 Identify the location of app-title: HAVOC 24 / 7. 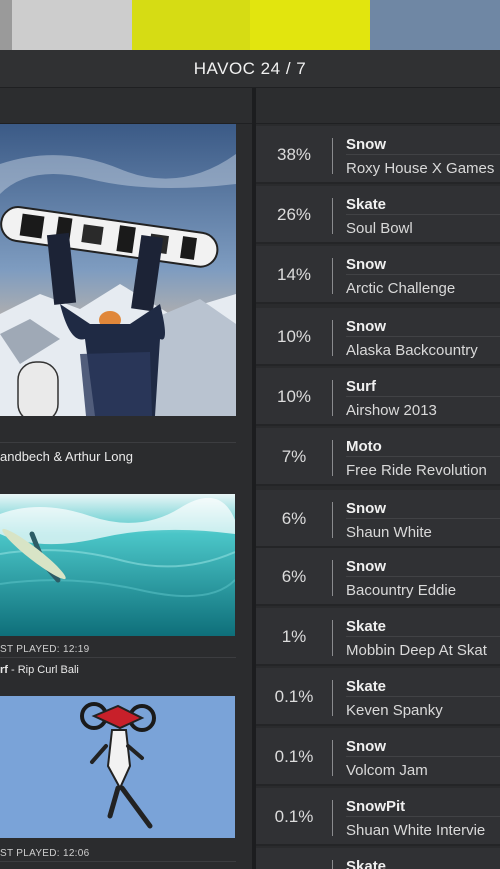
(250, 68).